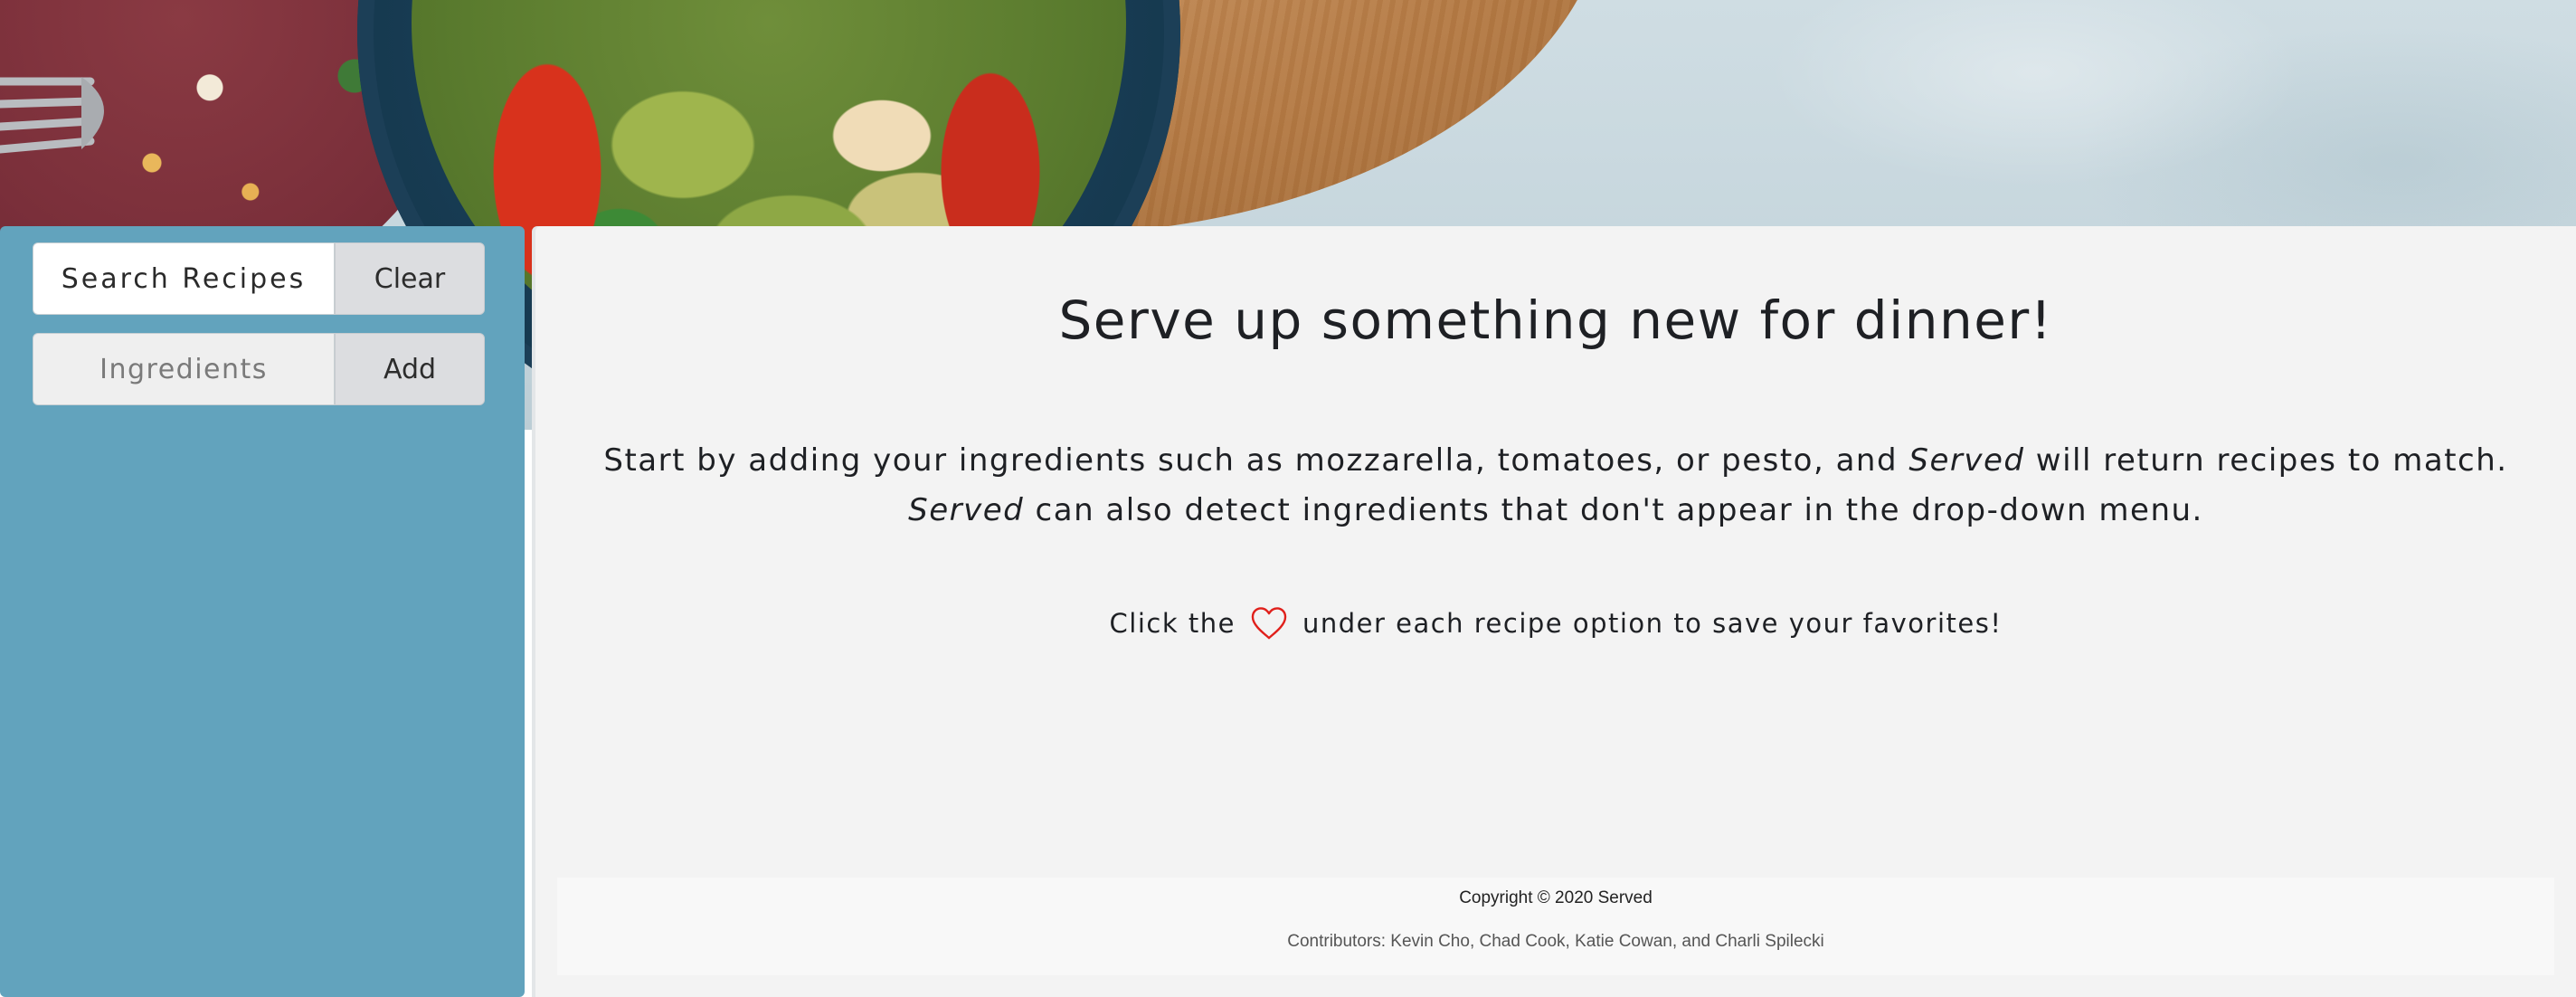 The image size is (2576, 997). Describe the element at coordinates (184, 278) in the screenshot. I see `search-recipes-field: Search Recipes` at that location.